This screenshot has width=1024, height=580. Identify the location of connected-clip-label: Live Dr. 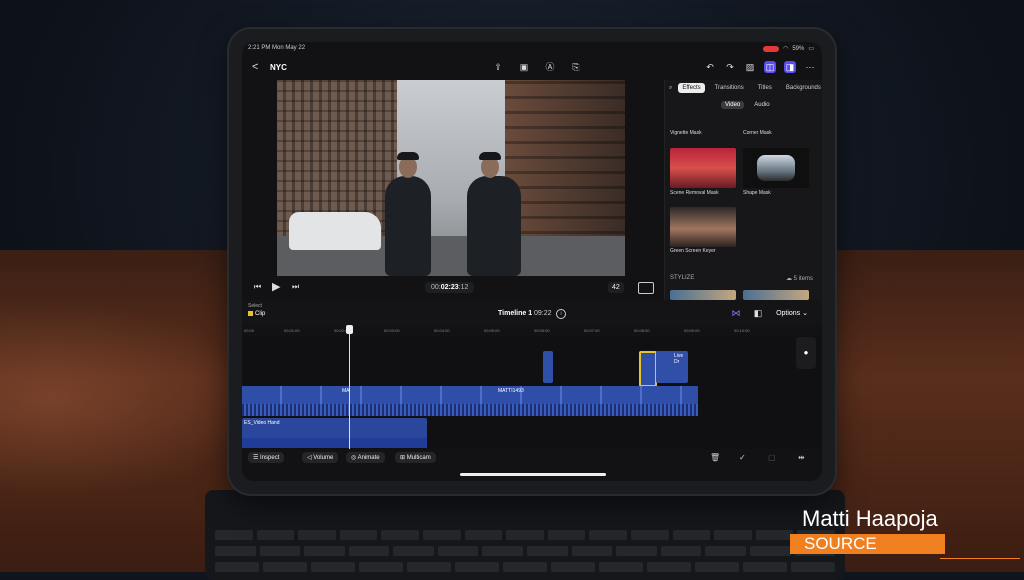
(679, 359).